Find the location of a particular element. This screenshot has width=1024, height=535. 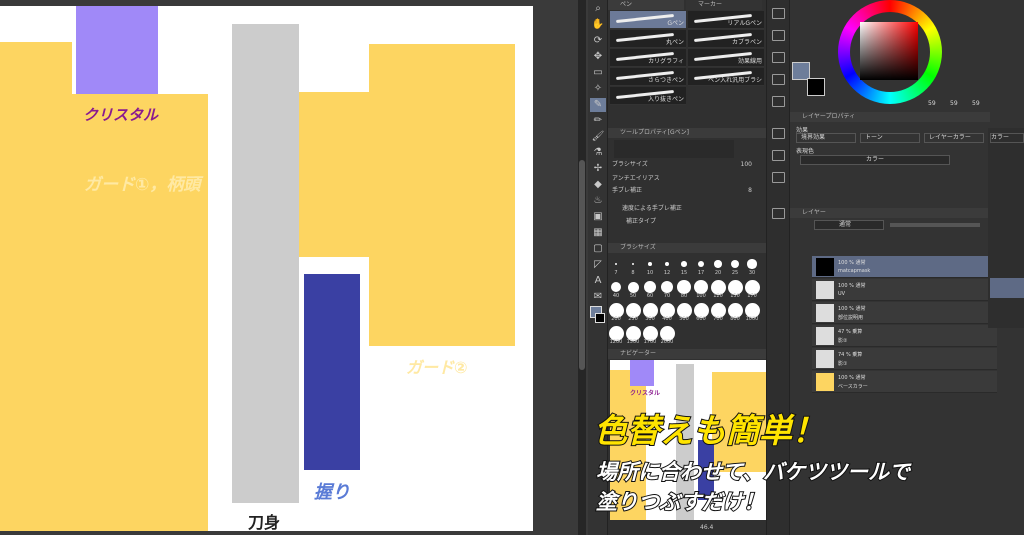

brush-tool-icon: 🖌 is located at coordinates (598, 137).